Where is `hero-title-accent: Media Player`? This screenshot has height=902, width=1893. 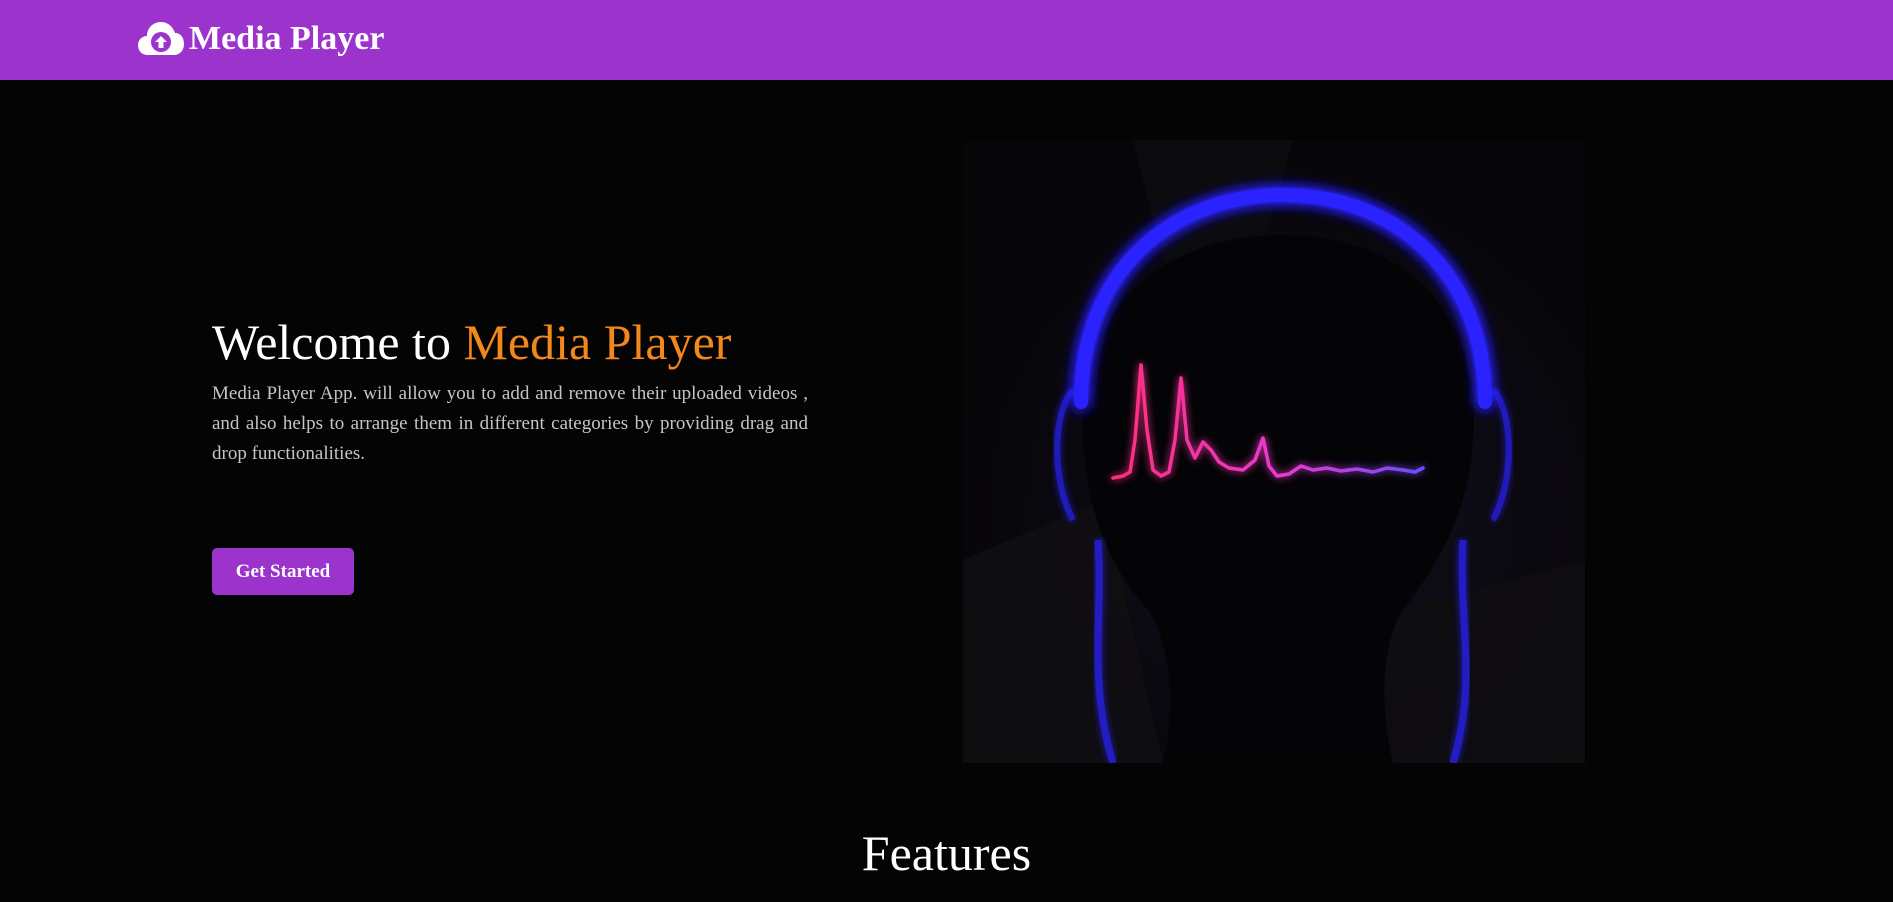
hero-title-accent: Media Player is located at coordinates (597, 342).